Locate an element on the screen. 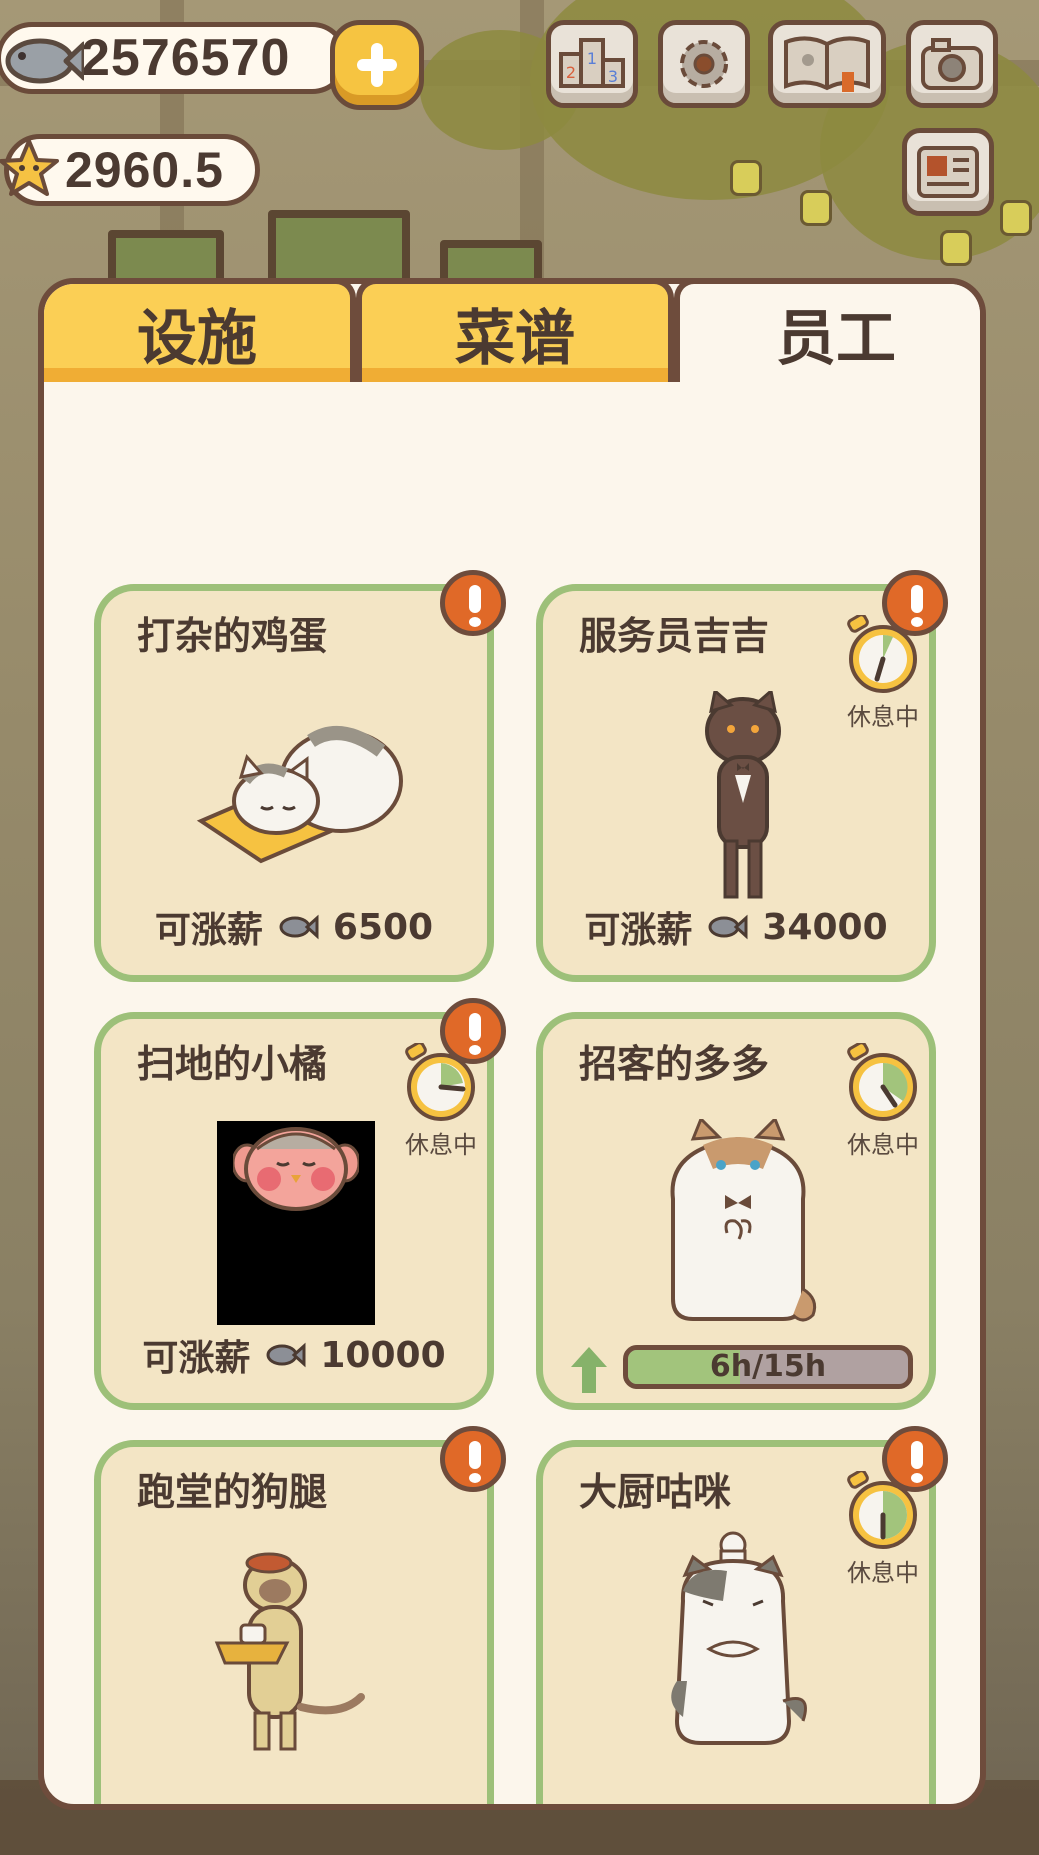  raise-salary-row: 可涨薪 10000 is located at coordinates (294, 1355).